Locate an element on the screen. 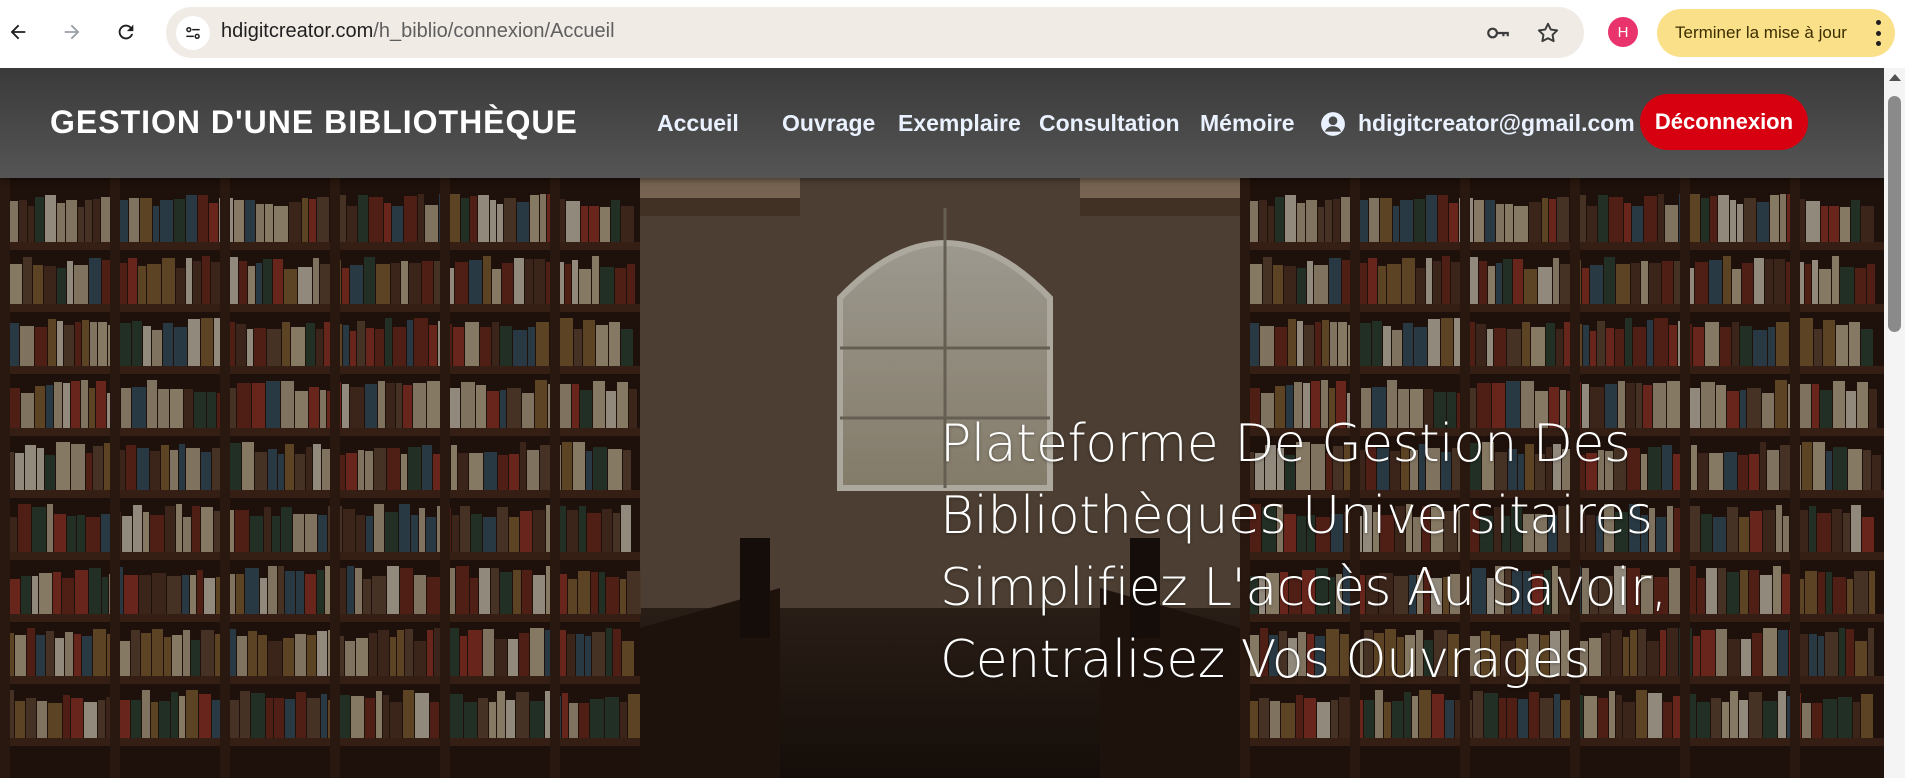  nav-item-accueil: Accueil is located at coordinates (698, 123).